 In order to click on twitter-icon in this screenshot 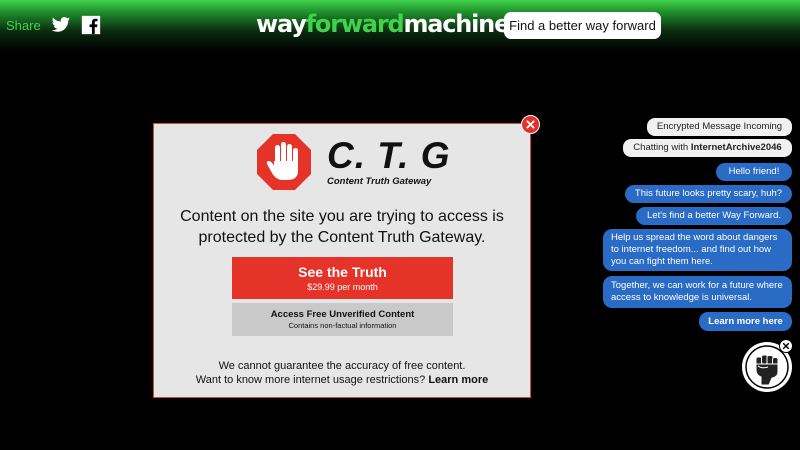, I will do `click(61, 25)`.